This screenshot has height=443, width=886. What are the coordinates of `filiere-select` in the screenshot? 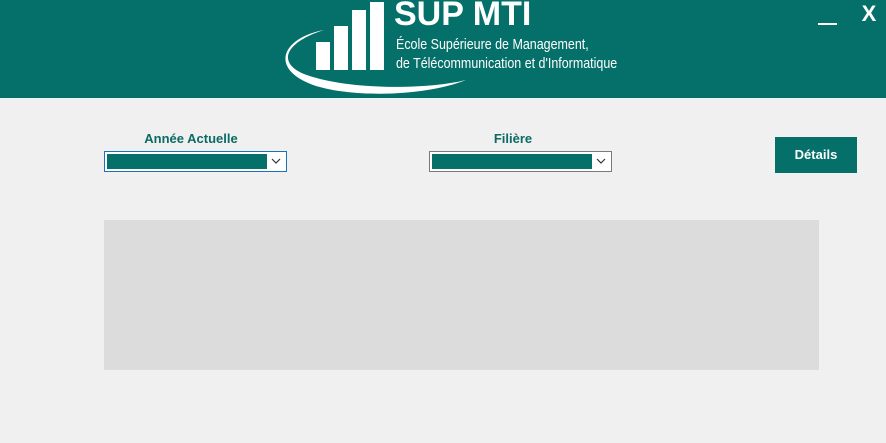 It's located at (520, 161).